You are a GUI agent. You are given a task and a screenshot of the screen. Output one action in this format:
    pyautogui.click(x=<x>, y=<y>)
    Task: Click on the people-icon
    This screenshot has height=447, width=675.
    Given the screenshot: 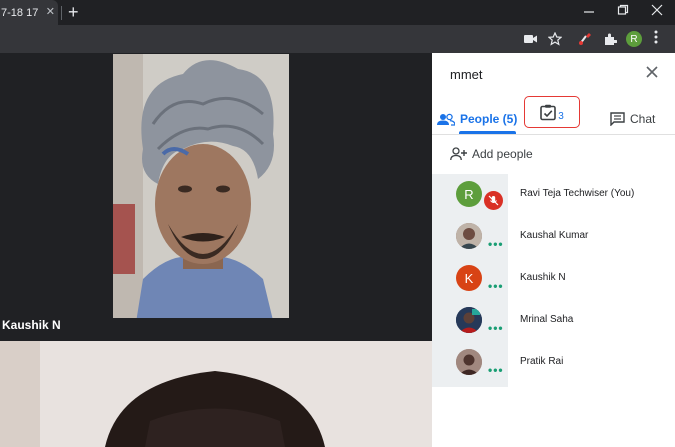 What is the action you would take?
    pyautogui.click(x=446, y=119)
    